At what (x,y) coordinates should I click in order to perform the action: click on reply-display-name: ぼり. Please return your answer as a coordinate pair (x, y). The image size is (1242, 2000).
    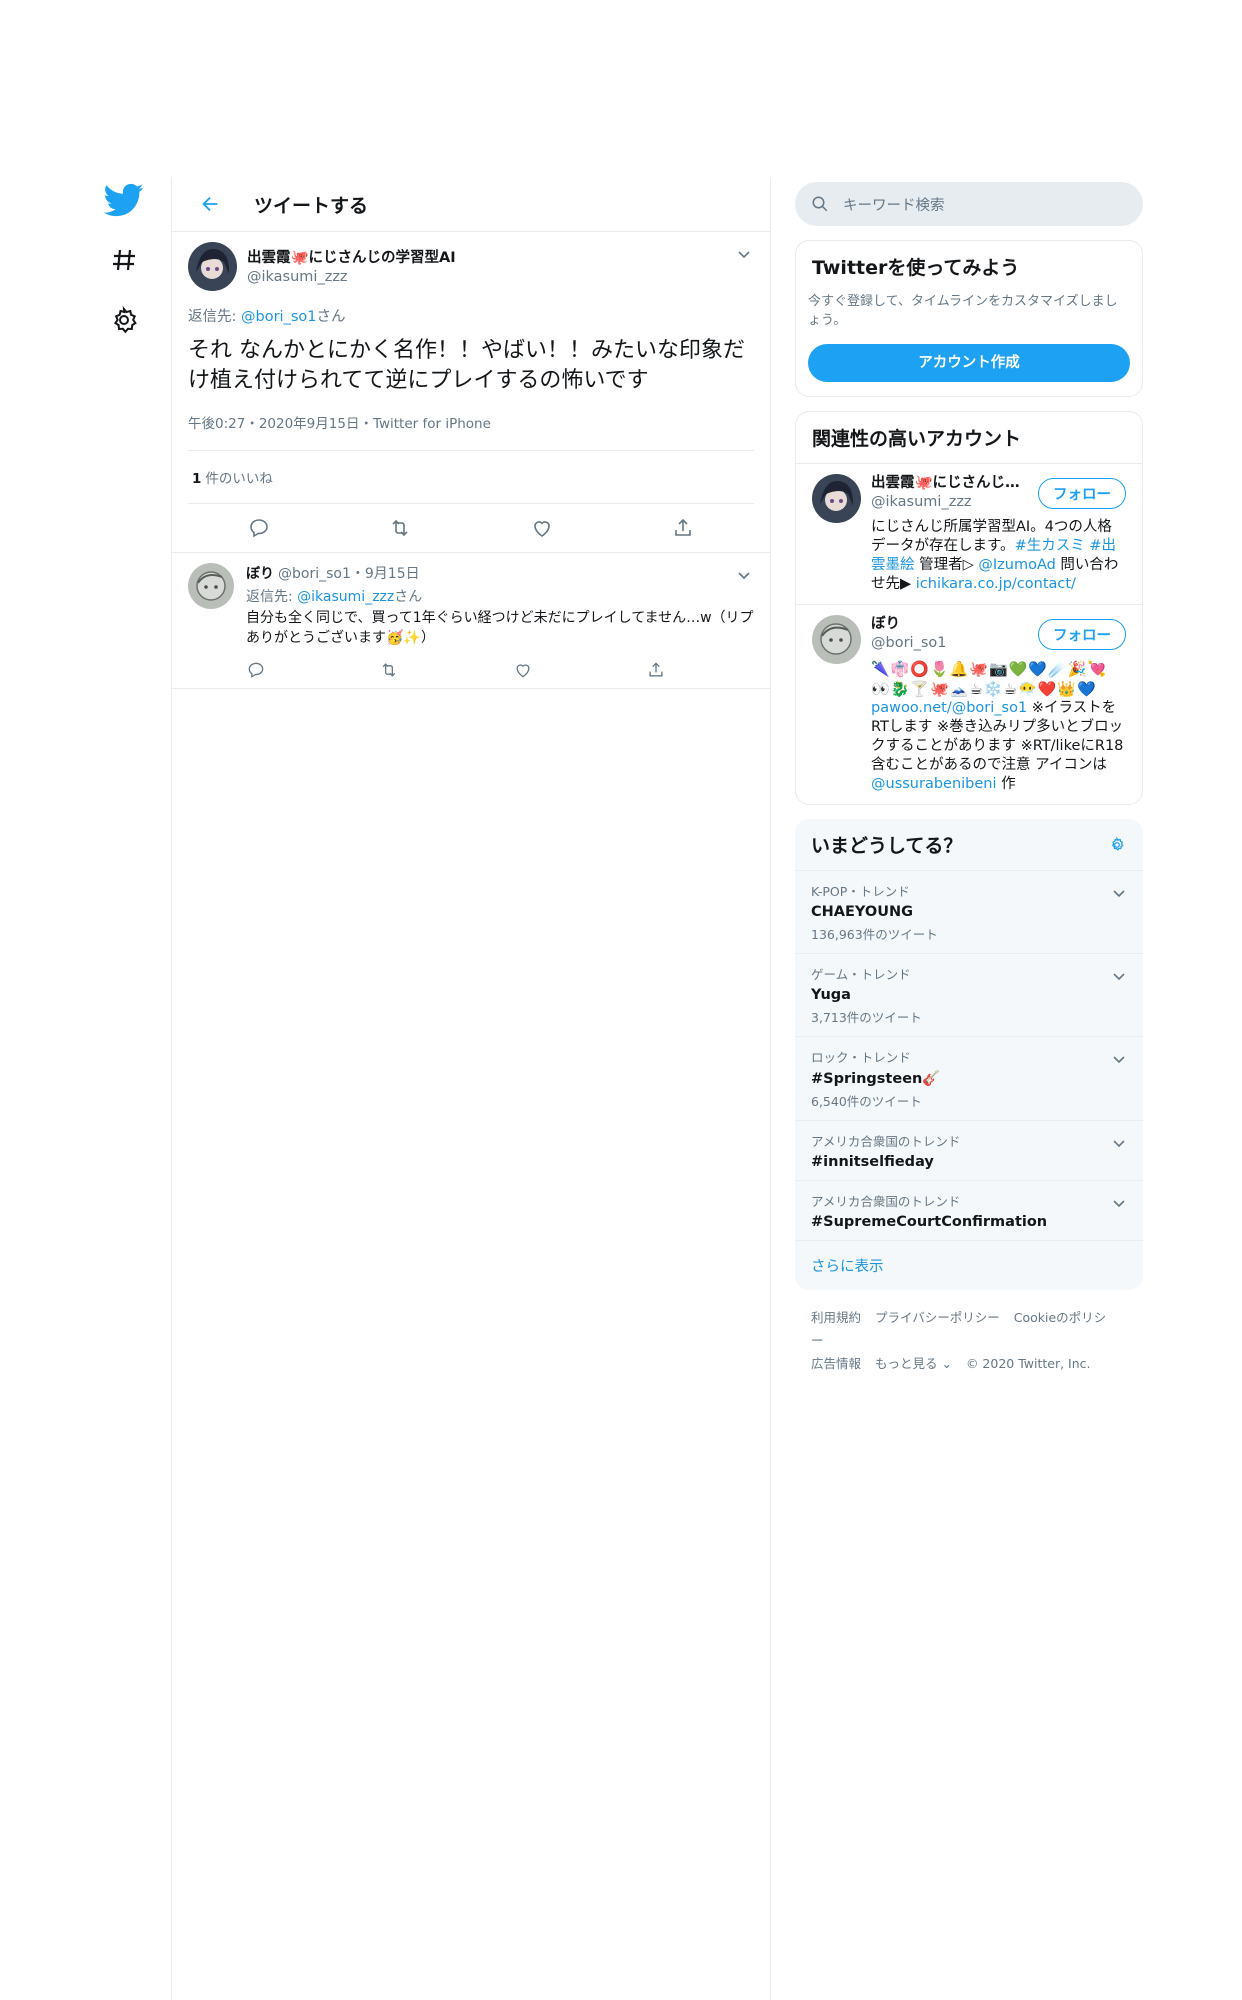
    Looking at the image, I should click on (260, 574).